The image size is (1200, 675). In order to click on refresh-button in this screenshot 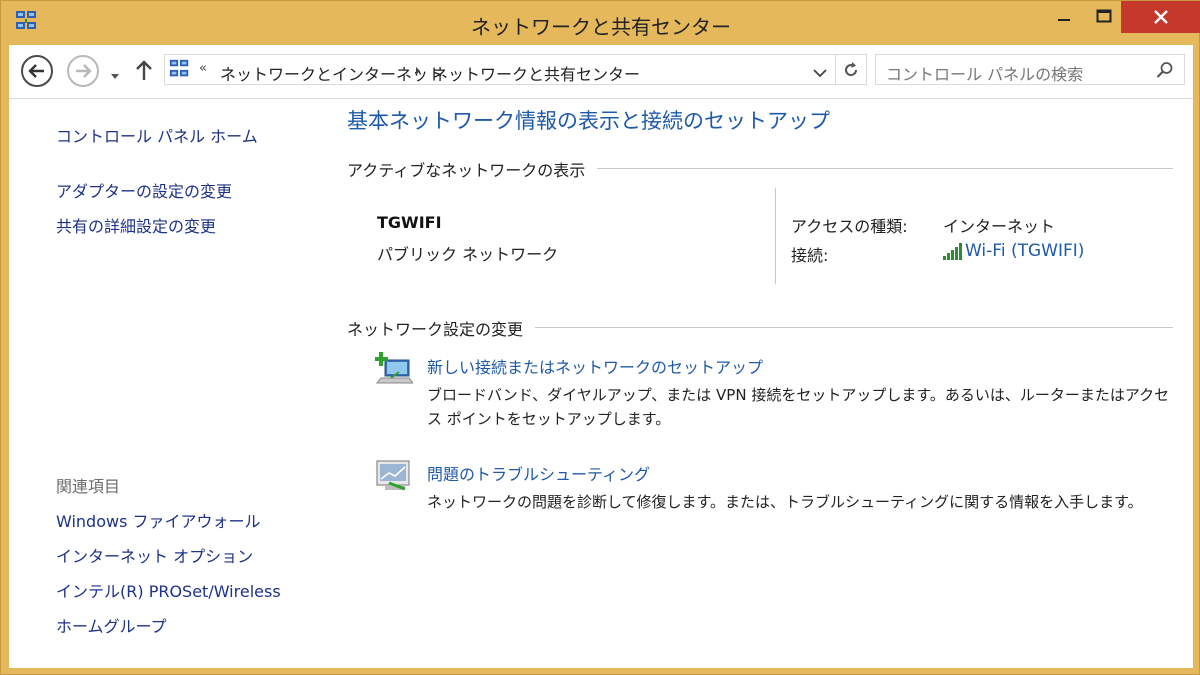, I will do `click(851, 69)`.